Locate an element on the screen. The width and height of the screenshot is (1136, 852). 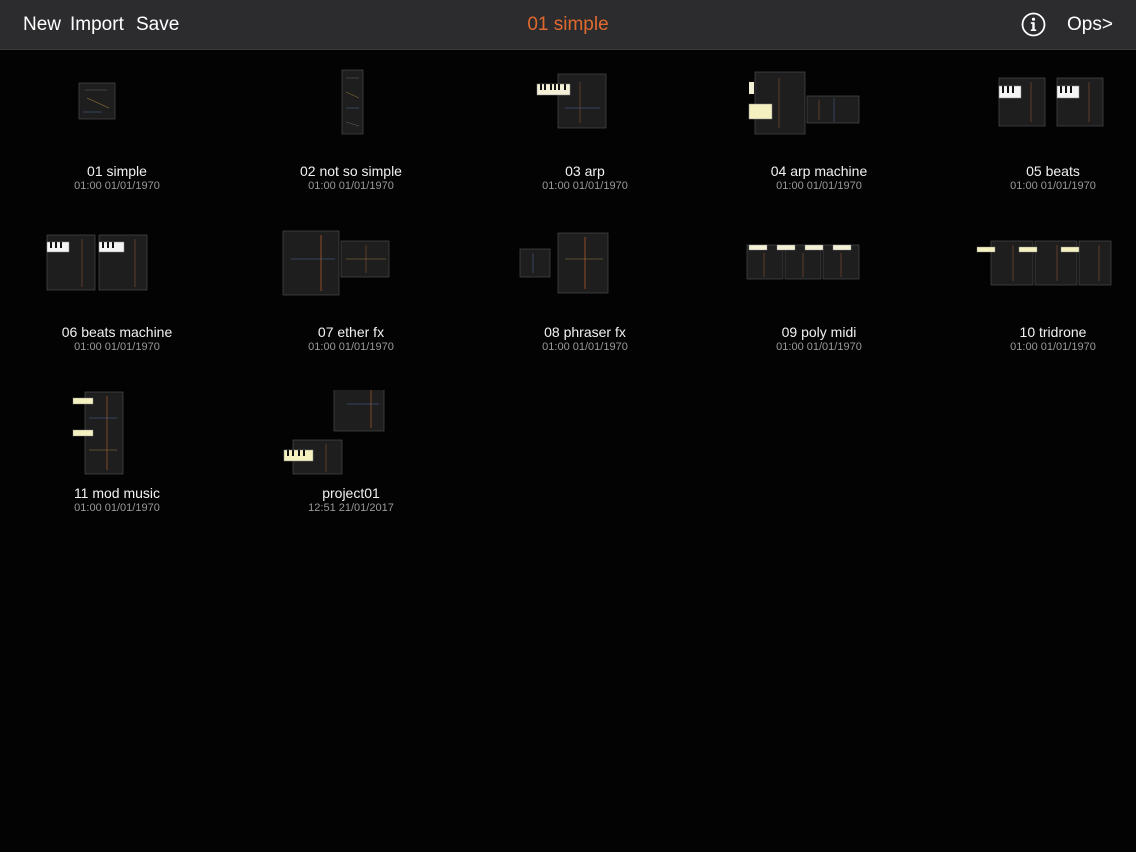
new-button: New is located at coordinates (42, 24).